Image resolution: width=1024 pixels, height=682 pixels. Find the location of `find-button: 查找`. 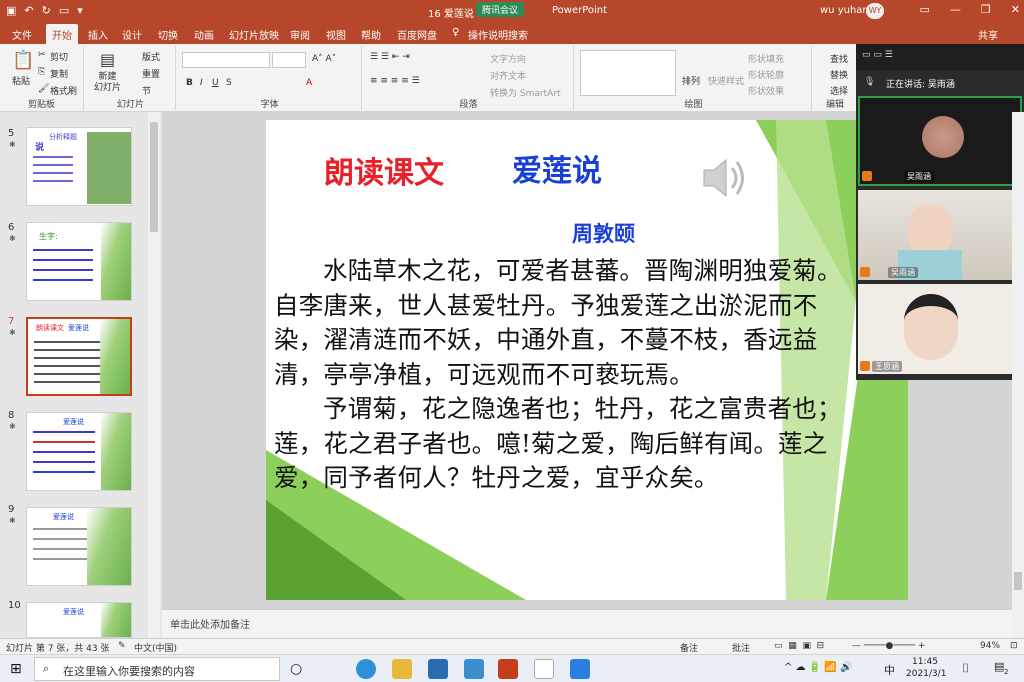

find-button: 查找 is located at coordinates (839, 58).